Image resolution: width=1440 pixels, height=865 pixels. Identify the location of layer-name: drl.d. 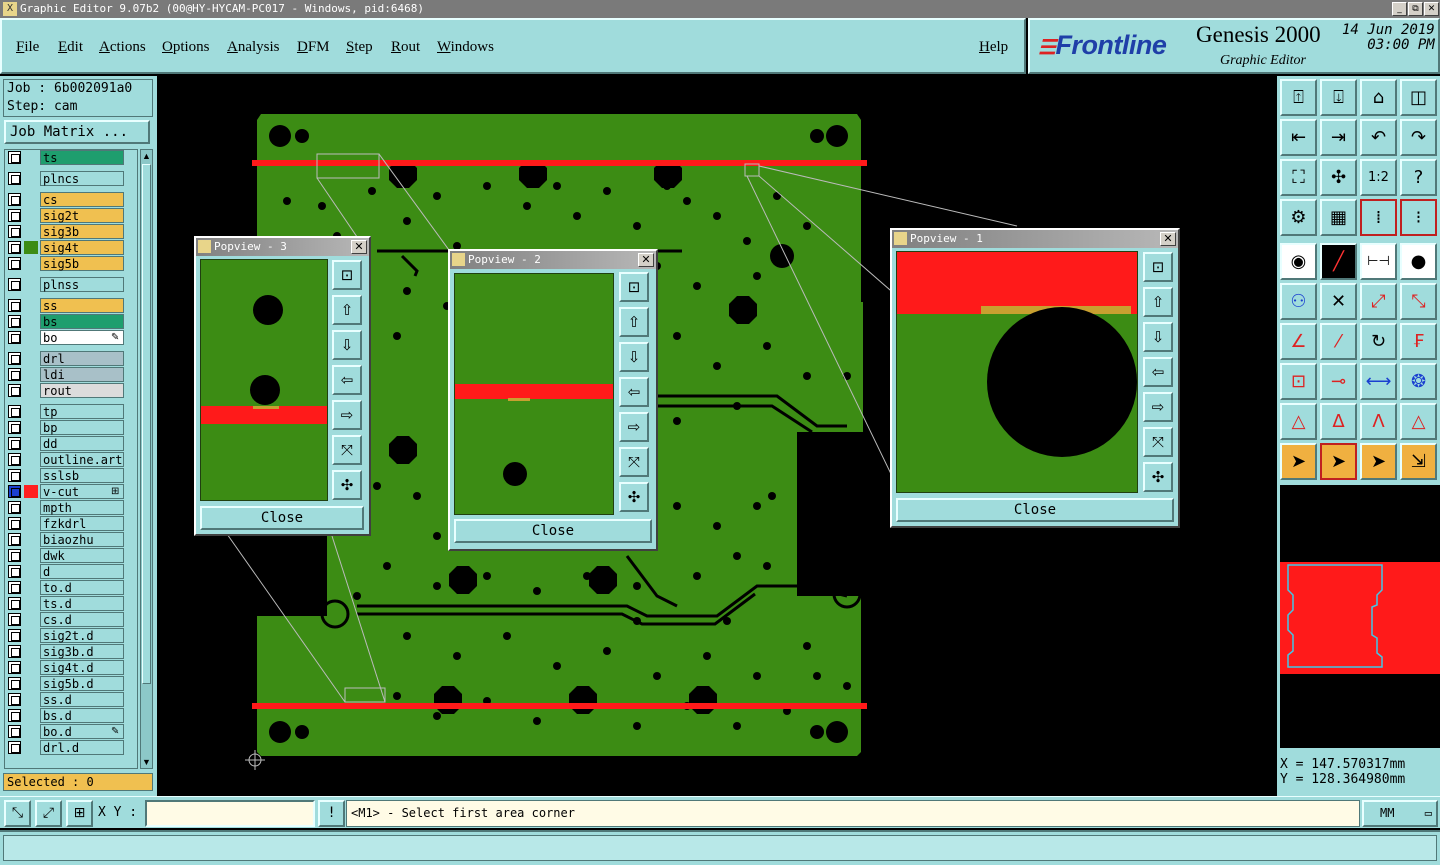
(82, 747).